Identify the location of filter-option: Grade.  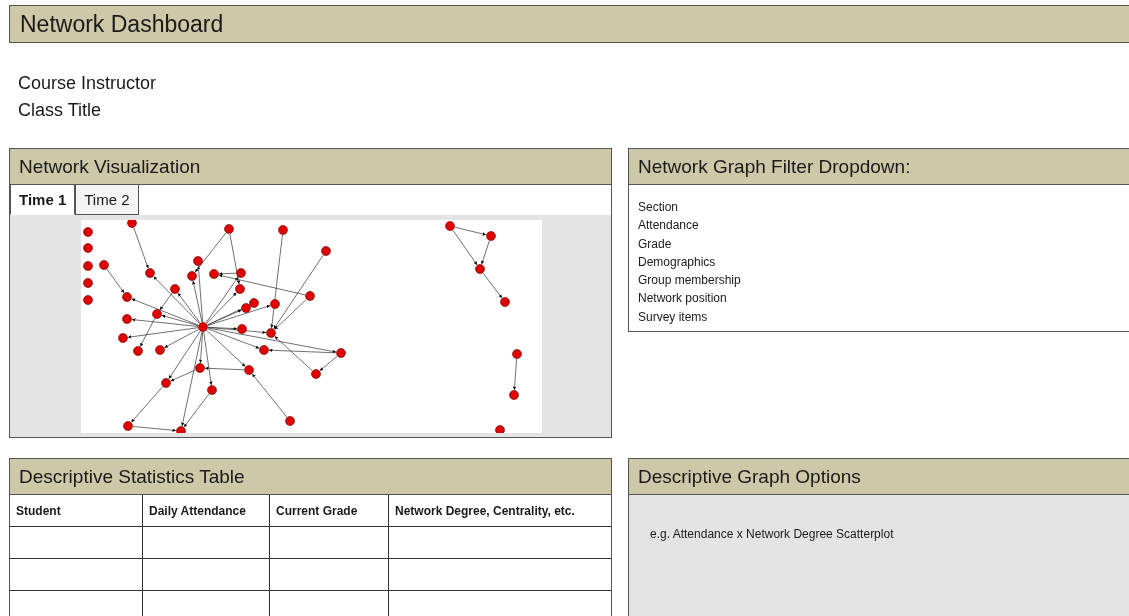
(883, 243).